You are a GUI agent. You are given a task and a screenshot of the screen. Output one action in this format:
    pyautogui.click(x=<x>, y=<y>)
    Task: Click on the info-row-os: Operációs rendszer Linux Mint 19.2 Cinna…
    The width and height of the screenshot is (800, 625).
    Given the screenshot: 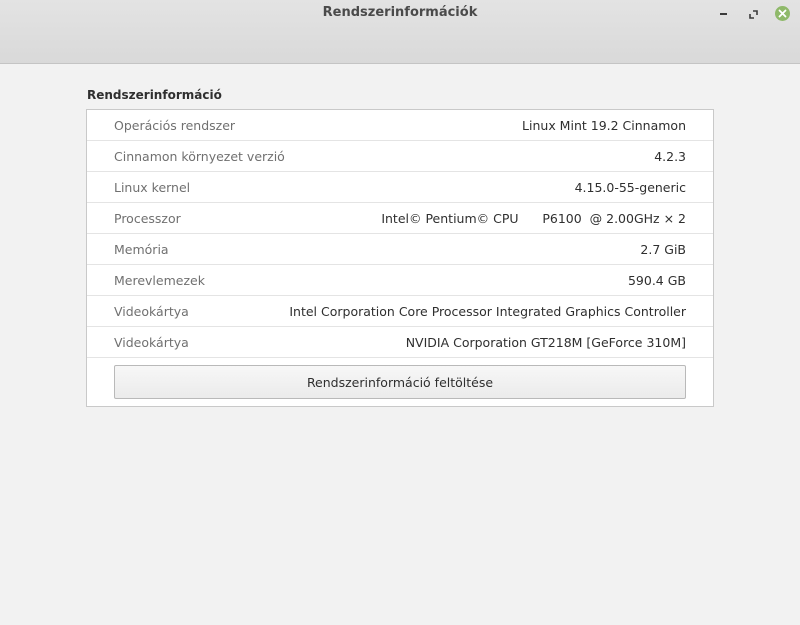 What is the action you would take?
    pyautogui.click(x=400, y=125)
    